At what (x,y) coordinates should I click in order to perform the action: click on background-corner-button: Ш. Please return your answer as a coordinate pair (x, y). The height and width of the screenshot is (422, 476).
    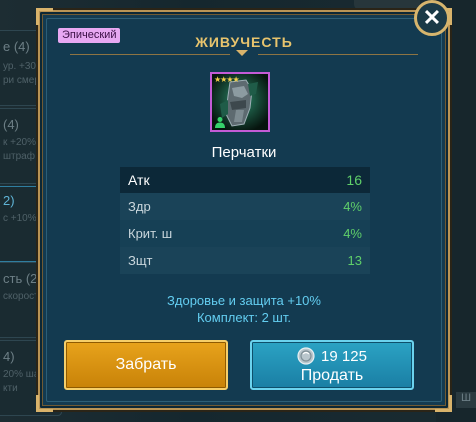
    Looking at the image, I should click on (466, 400).